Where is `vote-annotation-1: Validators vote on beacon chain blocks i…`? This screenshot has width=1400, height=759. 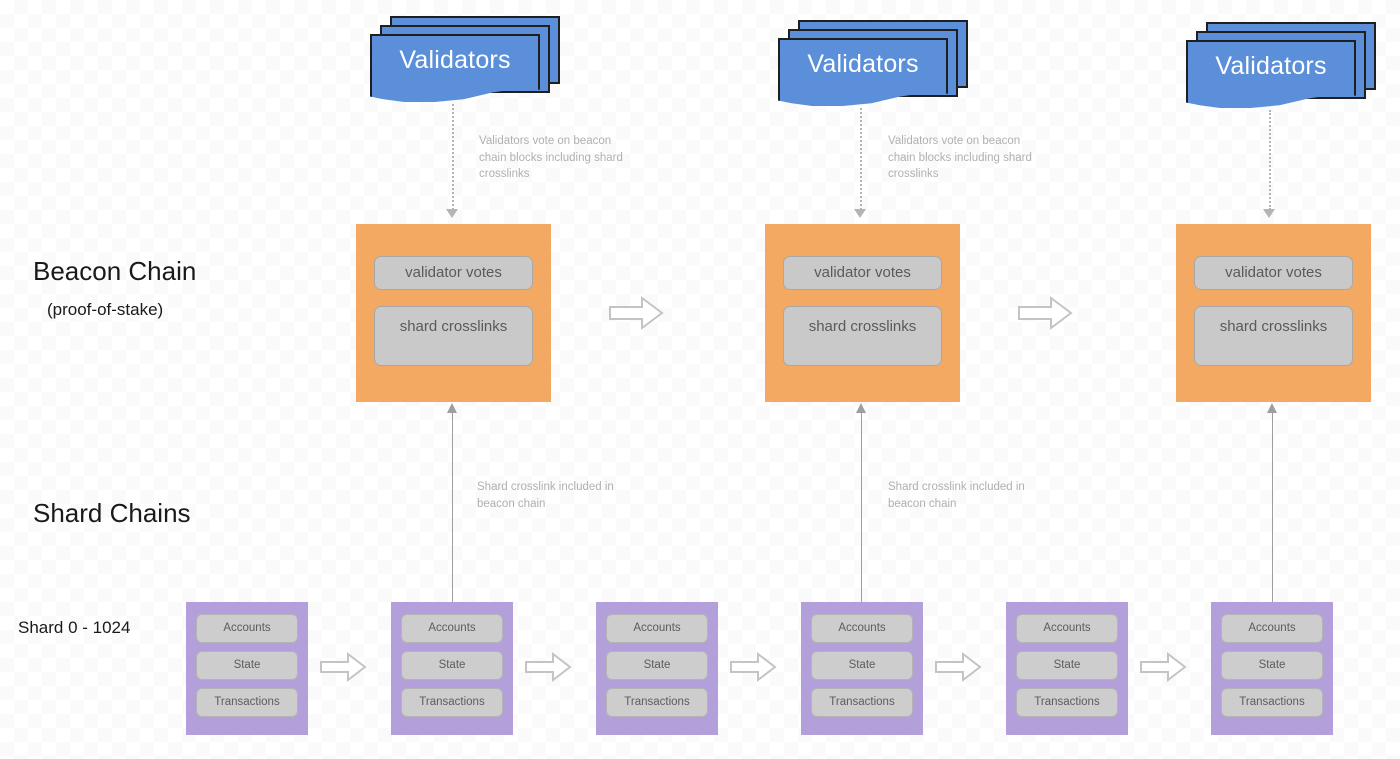 vote-annotation-1: Validators vote on beacon chain blocks i… is located at coordinates (551, 158).